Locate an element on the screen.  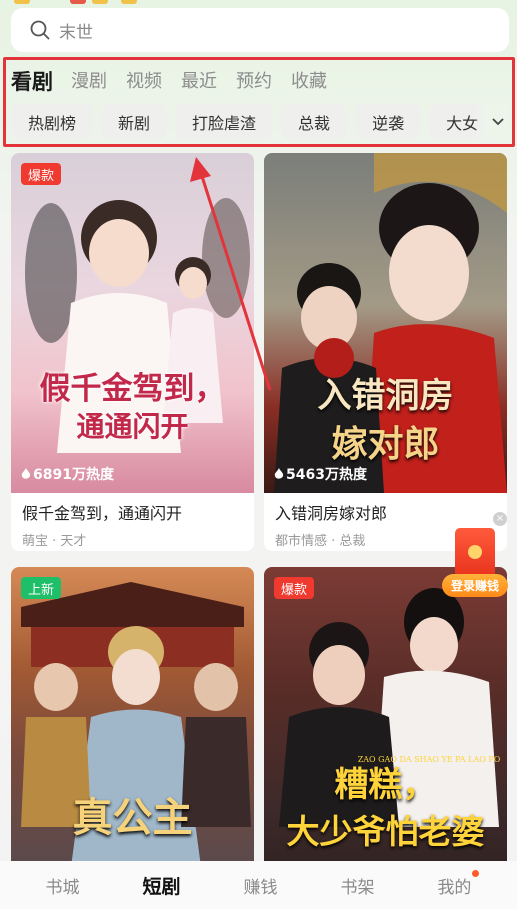
chip-hot-ranking: 热剧榜 is located at coordinates (52, 121).